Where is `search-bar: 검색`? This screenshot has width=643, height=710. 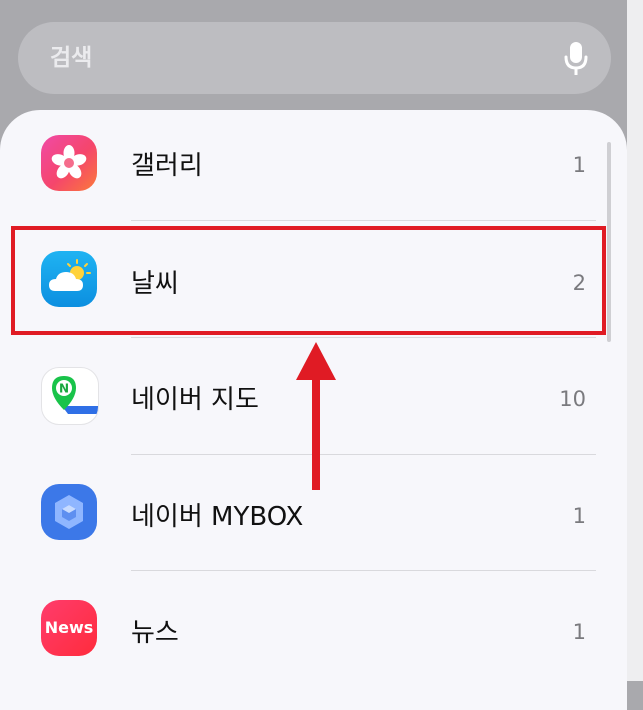
search-bar: 검색 is located at coordinates (314, 58).